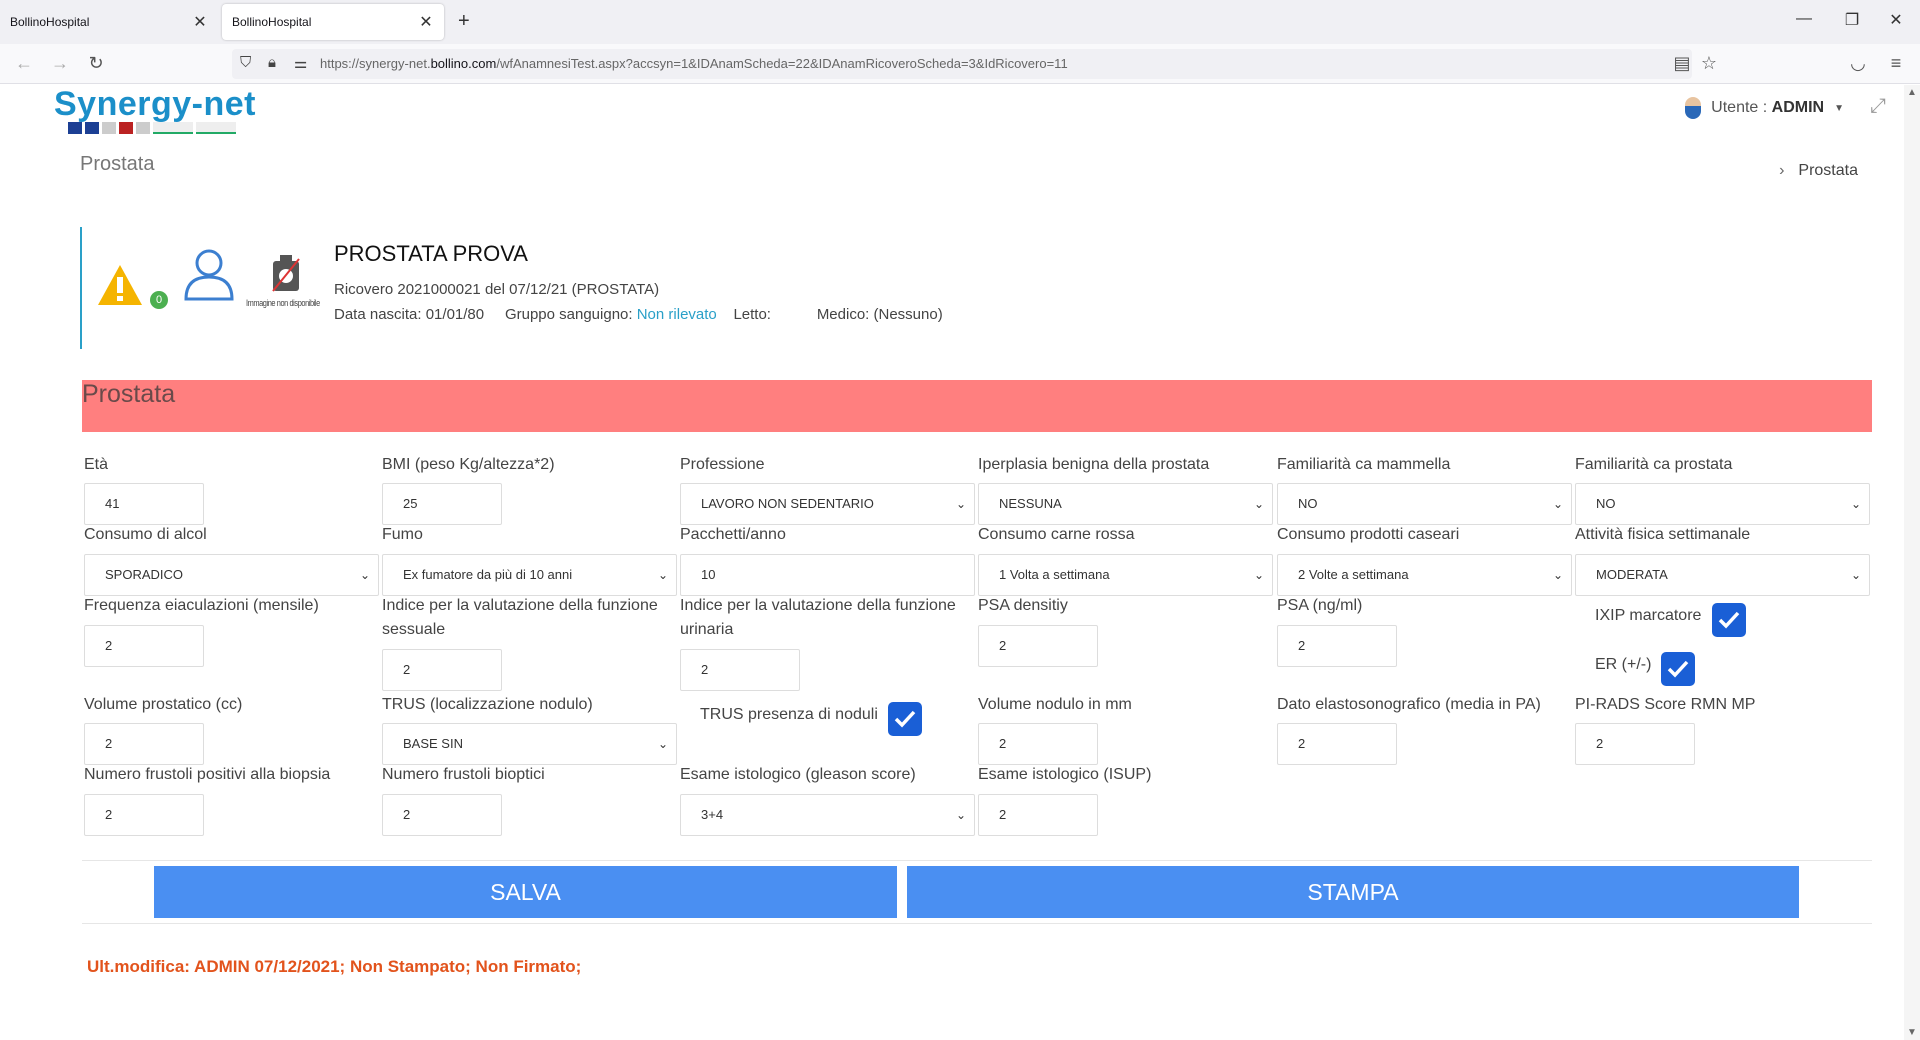  Describe the element at coordinates (827, 815) in the screenshot. I see `gleason-select: 3+4 ⌄` at that location.